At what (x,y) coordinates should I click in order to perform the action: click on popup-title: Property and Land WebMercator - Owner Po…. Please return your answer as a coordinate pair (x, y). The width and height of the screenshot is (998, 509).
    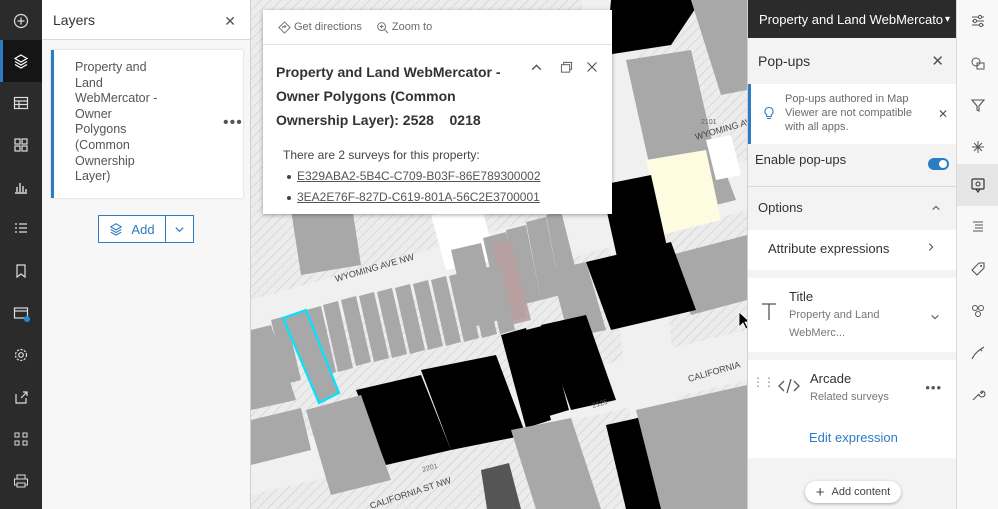
    Looking at the image, I should click on (390, 96).